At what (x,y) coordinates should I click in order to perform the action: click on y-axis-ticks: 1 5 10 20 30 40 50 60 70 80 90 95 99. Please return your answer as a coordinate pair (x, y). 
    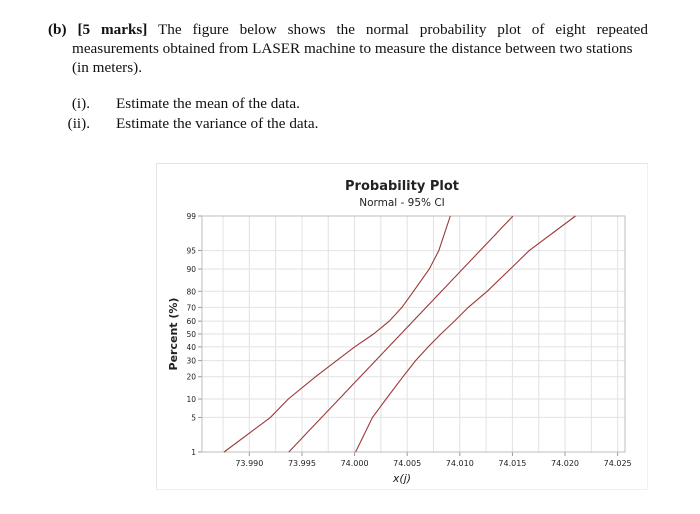
    Looking at the image, I should click on (194, 334).